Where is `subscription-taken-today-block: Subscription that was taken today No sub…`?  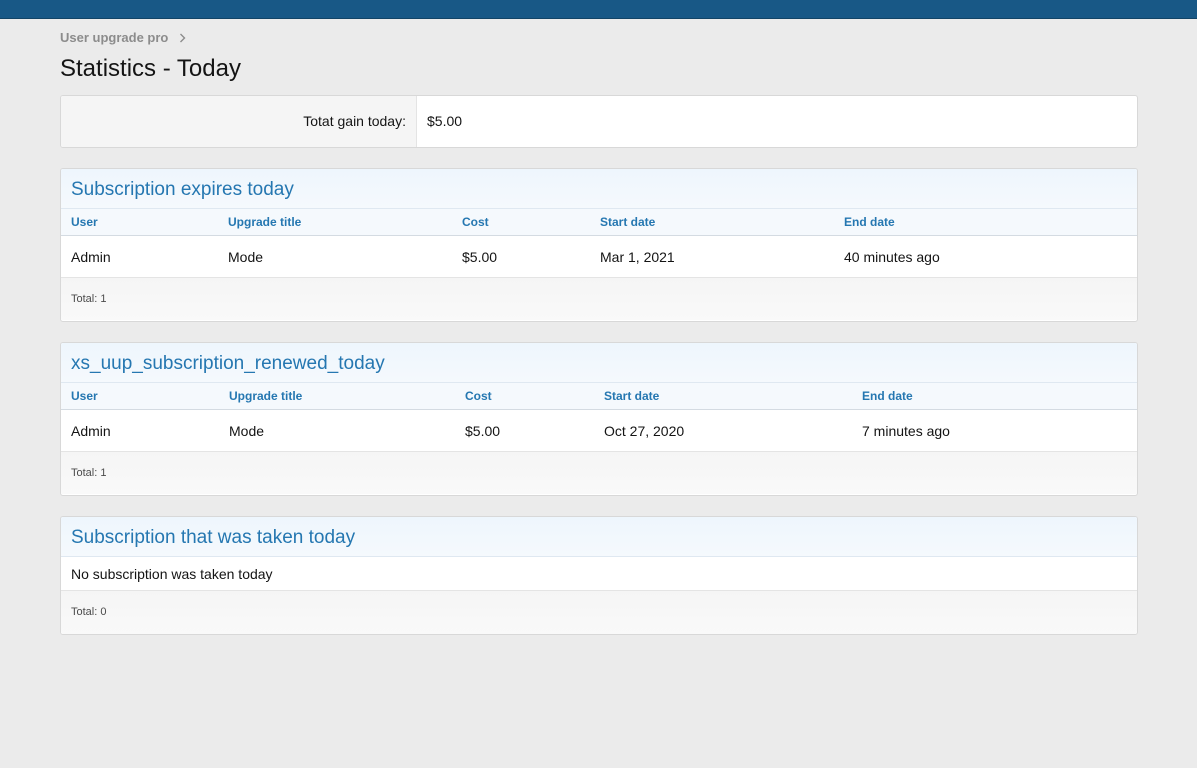
subscription-taken-today-block: Subscription that was taken today No sub… is located at coordinates (599, 575).